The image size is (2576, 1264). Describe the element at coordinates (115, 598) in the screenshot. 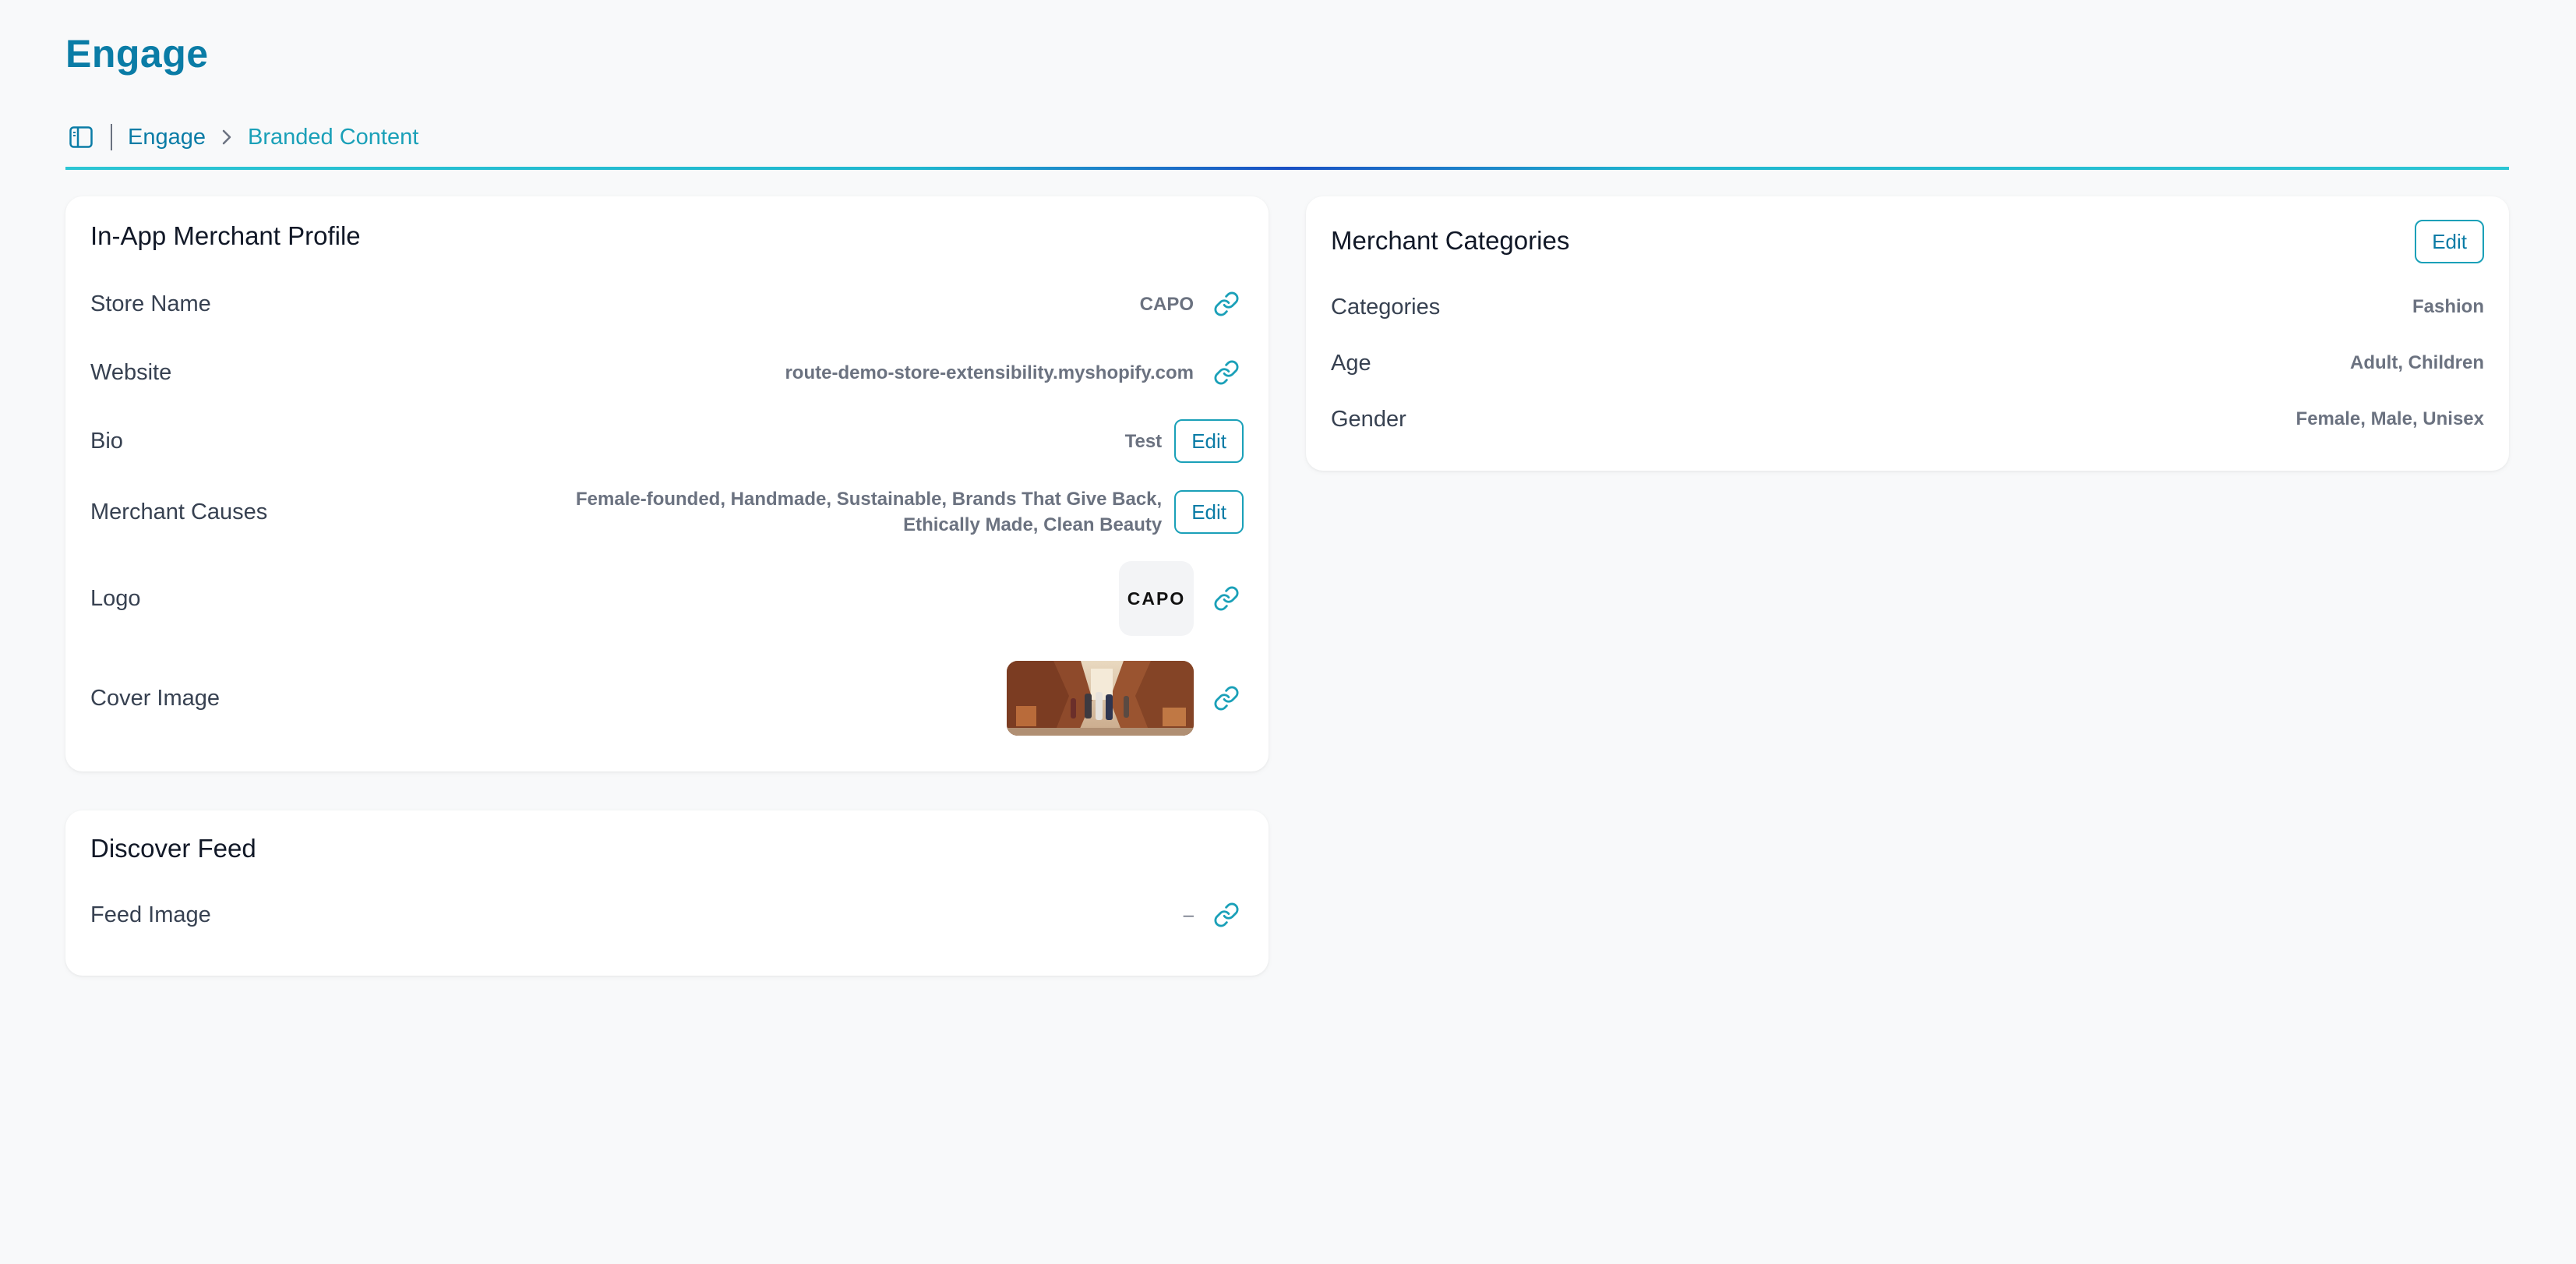

I see `logo-label: Logo` at that location.